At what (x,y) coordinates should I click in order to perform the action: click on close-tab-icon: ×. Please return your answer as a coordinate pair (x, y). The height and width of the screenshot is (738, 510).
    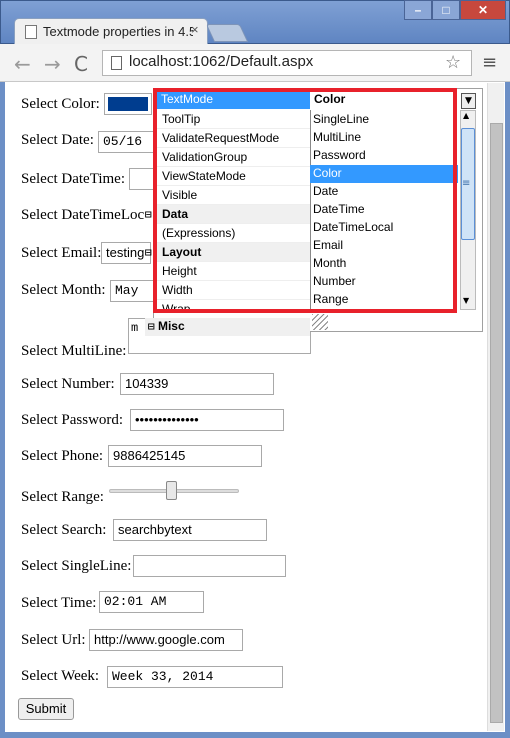
    Looking at the image, I should click on (195, 29).